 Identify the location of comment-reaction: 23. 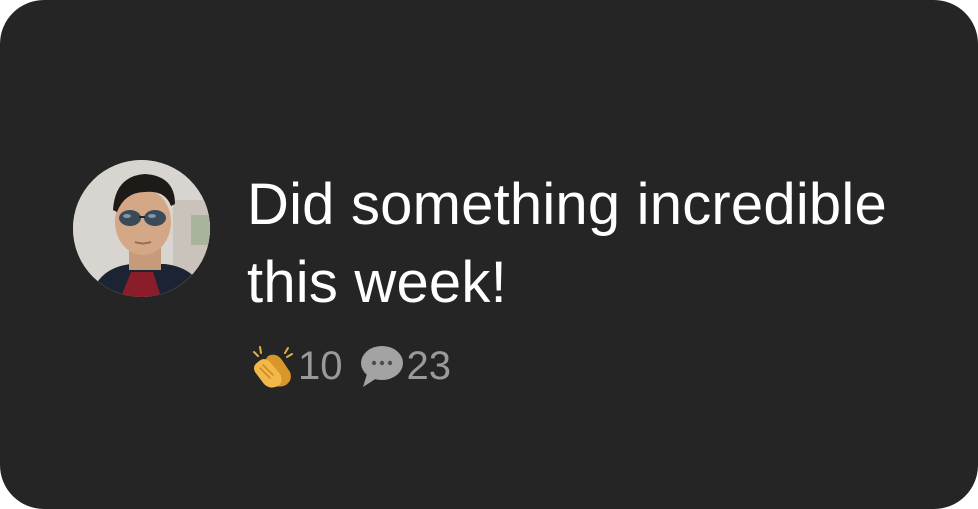
(404, 366).